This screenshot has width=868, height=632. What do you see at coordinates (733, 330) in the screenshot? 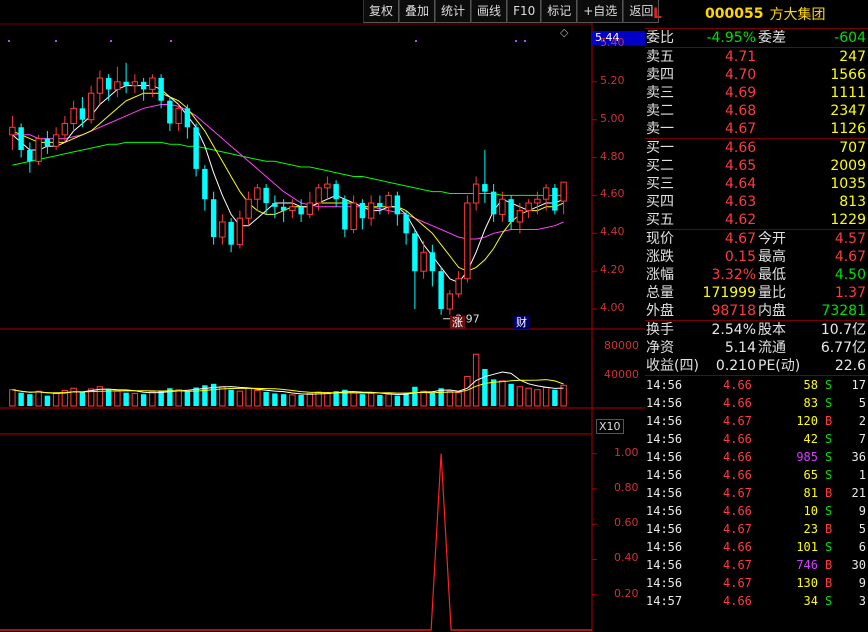
I see `stats-value: 2.54%` at bounding box center [733, 330].